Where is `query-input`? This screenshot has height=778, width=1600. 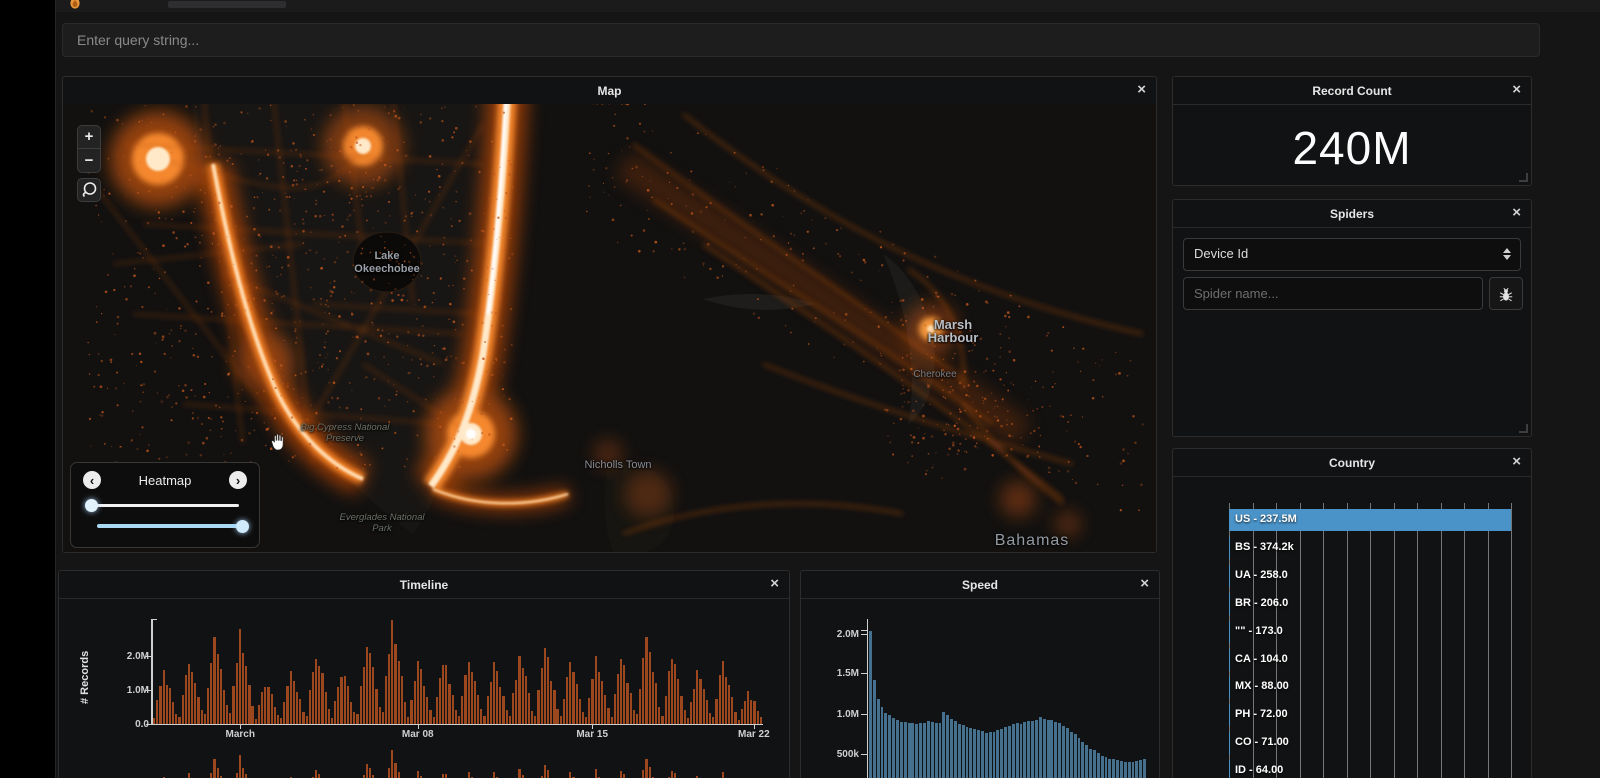
query-input is located at coordinates (801, 40).